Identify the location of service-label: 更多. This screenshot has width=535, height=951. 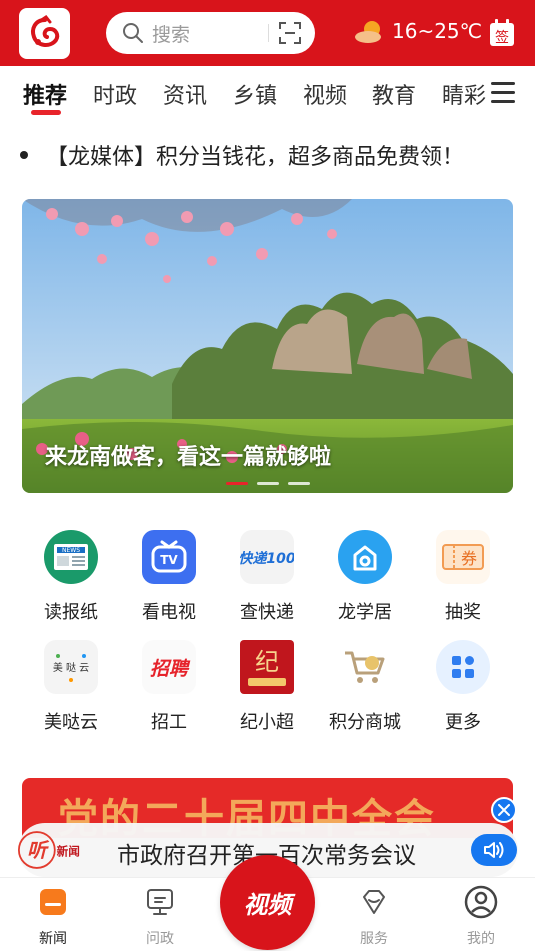
(463, 722).